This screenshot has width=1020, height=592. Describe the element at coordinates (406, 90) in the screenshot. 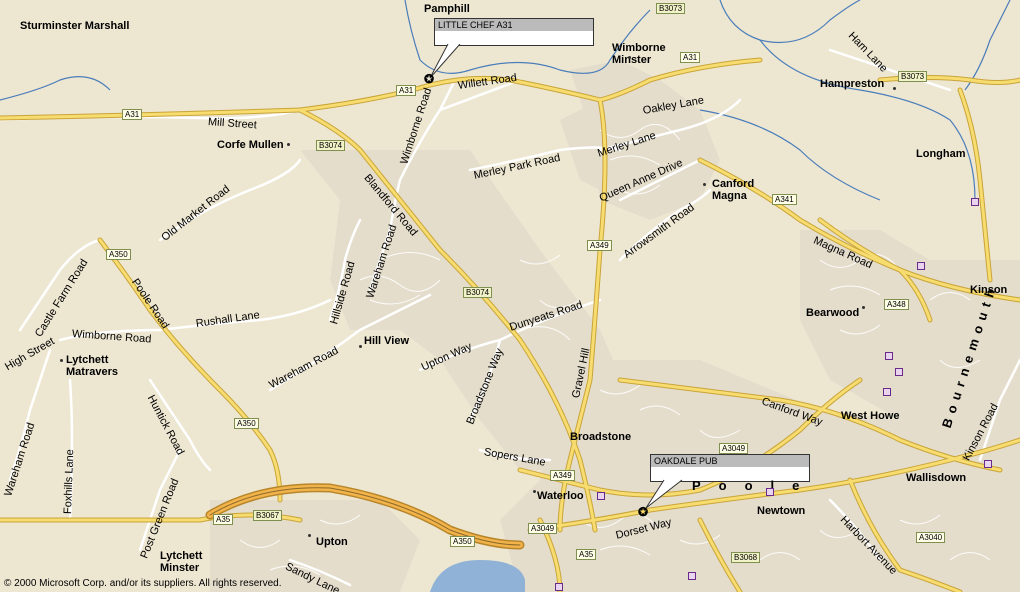

I see `shield-a31-little-chef: A31` at that location.